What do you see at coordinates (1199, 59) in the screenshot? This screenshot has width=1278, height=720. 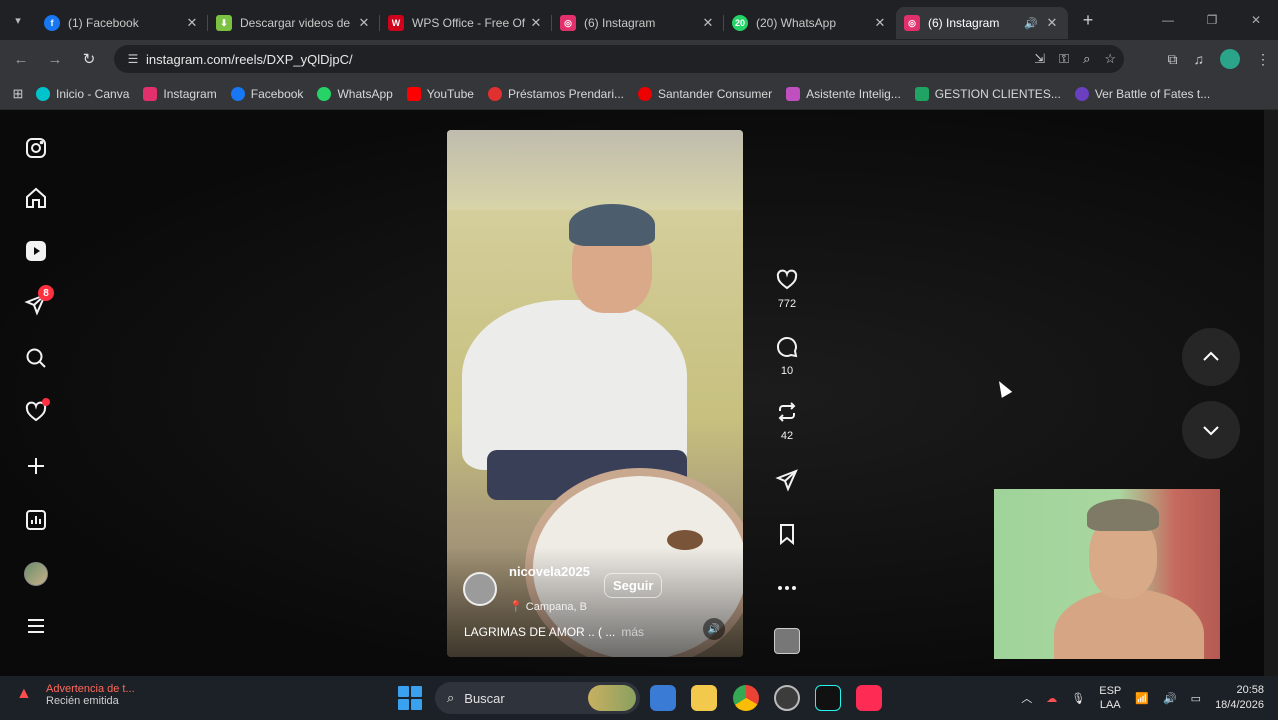 I see `media-control-icon: ♫` at bounding box center [1199, 59].